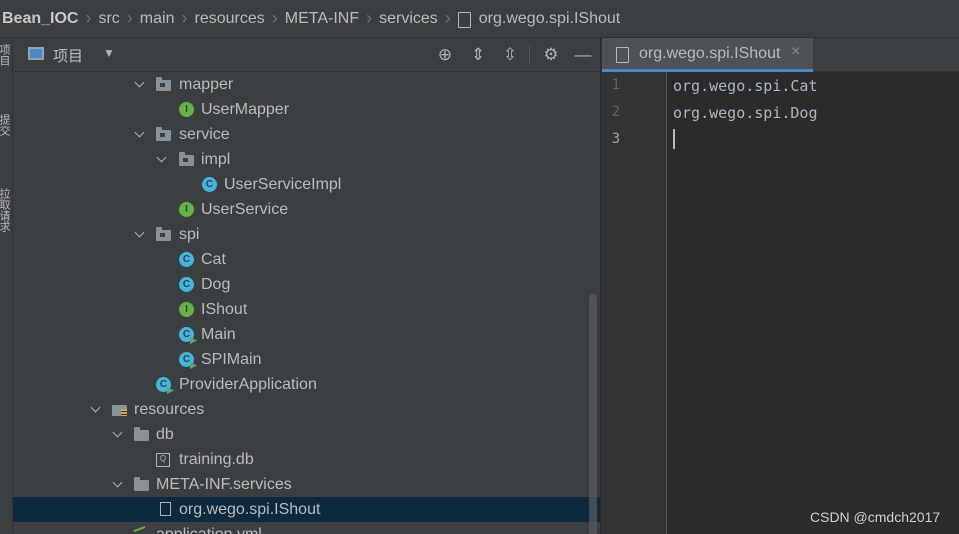  I want to click on toolstrip-tab-commit: 提交, so click(6, 139).